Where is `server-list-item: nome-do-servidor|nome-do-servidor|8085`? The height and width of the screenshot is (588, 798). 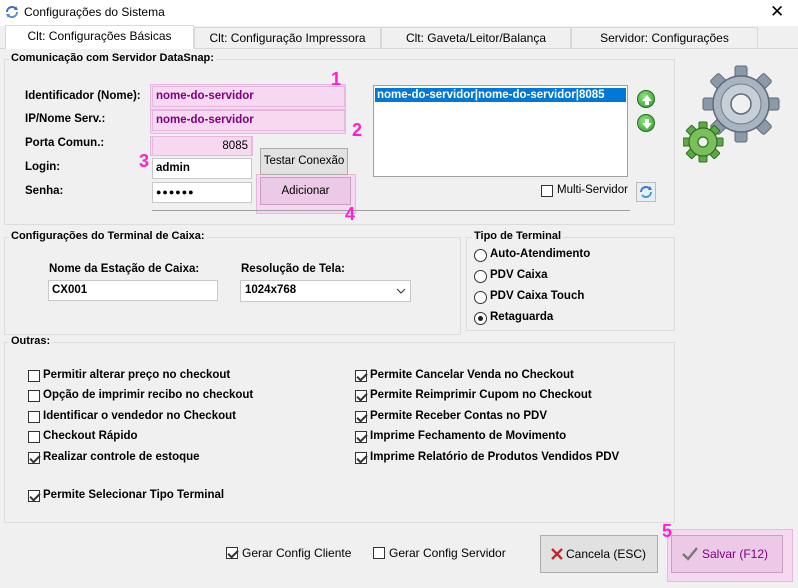
server-list-item: nome-do-servidor|nome-do-servidor|8085 is located at coordinates (500, 95).